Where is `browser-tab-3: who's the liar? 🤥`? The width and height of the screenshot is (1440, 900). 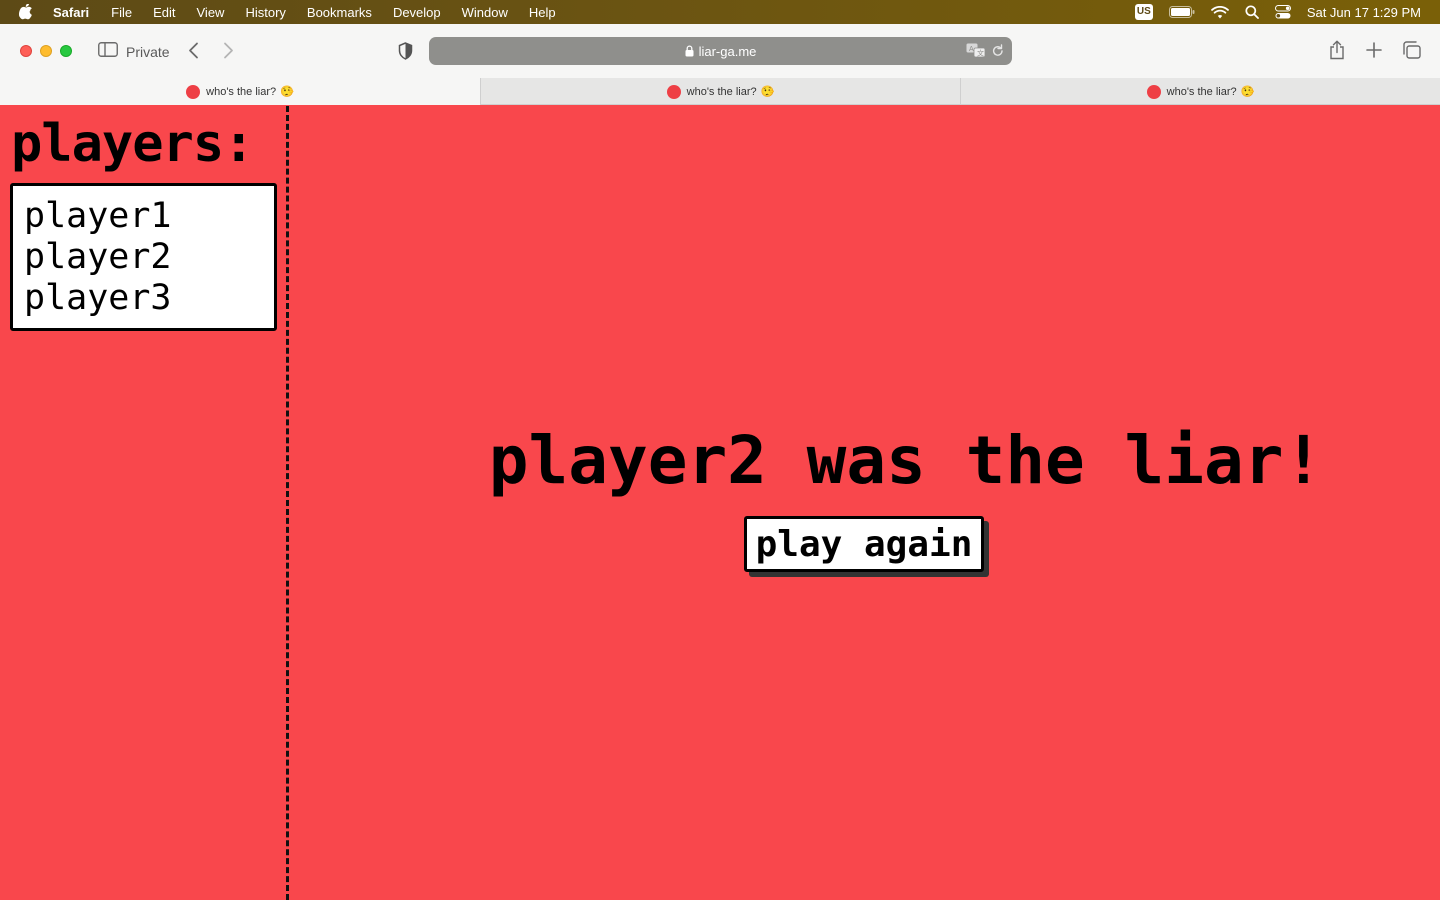
browser-tab-3: who's the liar? 🤥 is located at coordinates (1200, 91).